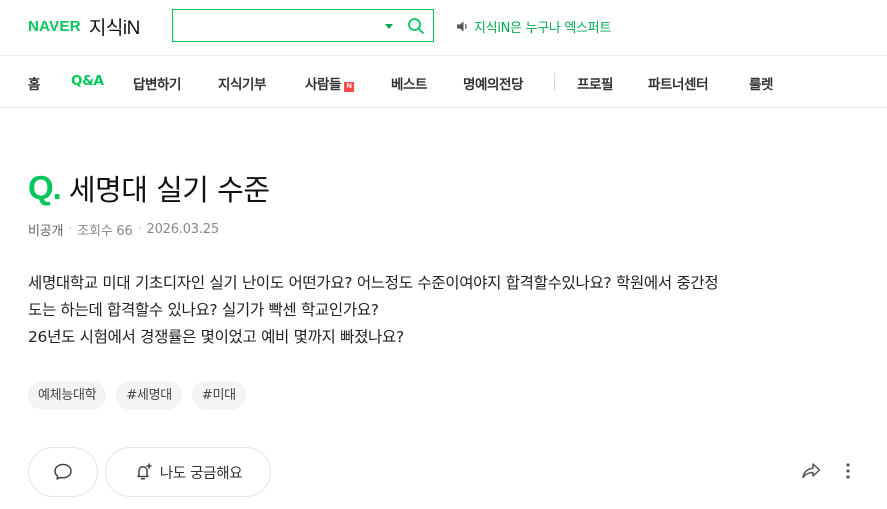 The width and height of the screenshot is (887, 509). What do you see at coordinates (54, 26) in the screenshot?
I see `naver-logo: NAVER` at bounding box center [54, 26].